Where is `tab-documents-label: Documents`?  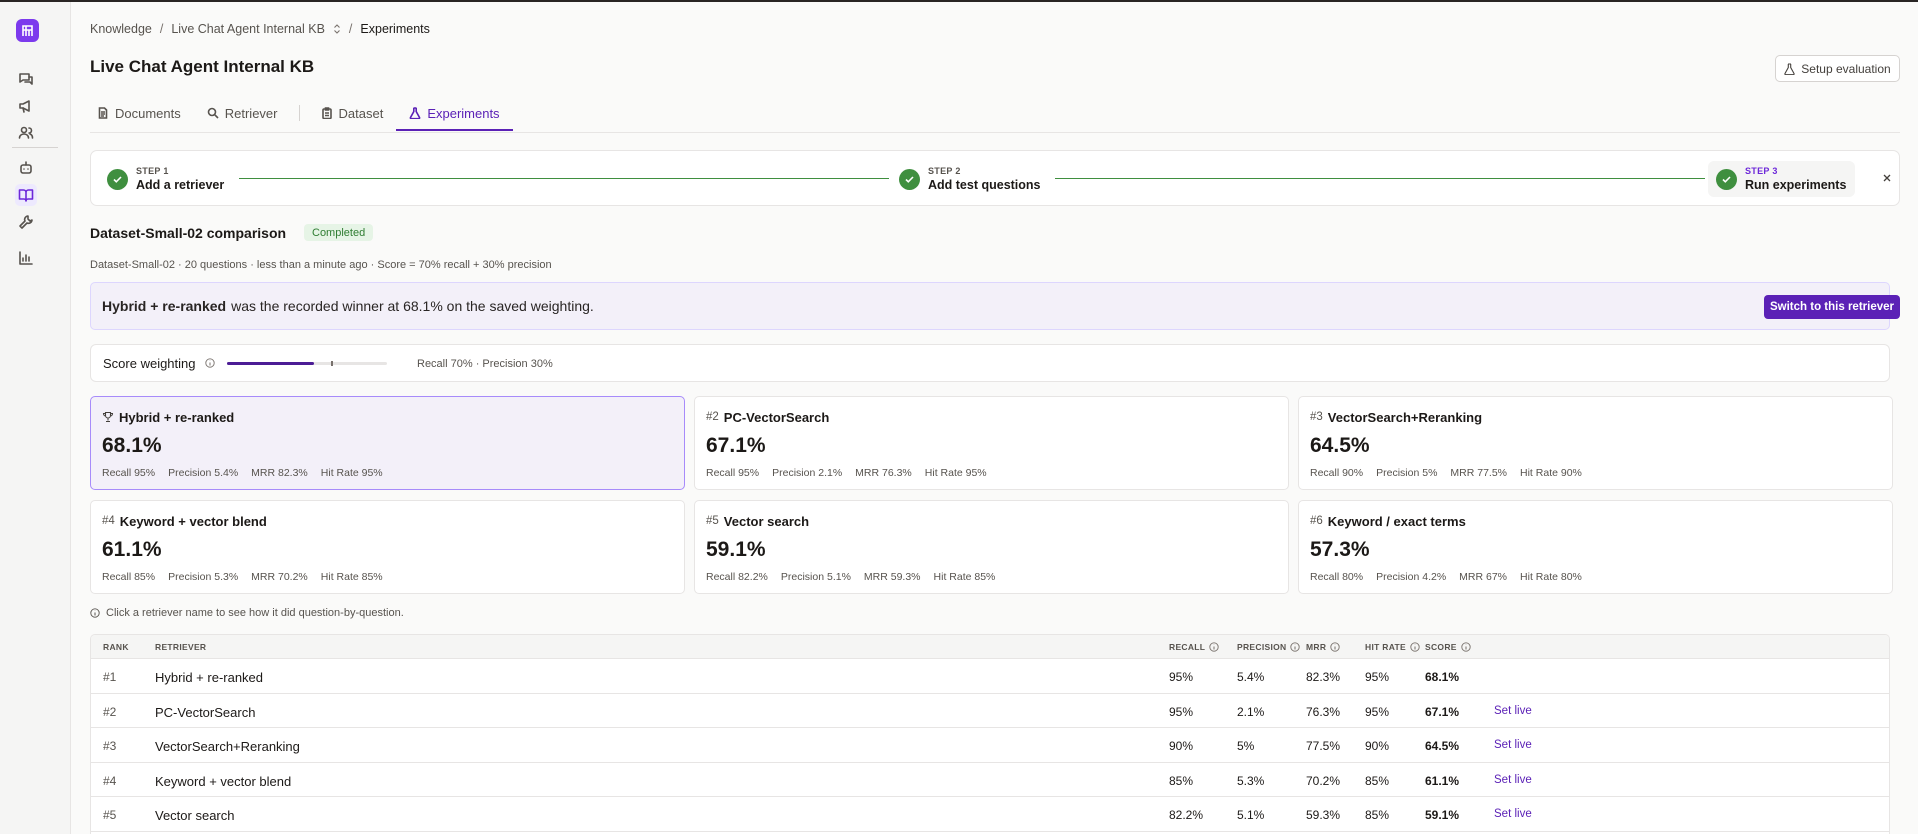
tab-documents-label: Documents is located at coordinates (148, 113).